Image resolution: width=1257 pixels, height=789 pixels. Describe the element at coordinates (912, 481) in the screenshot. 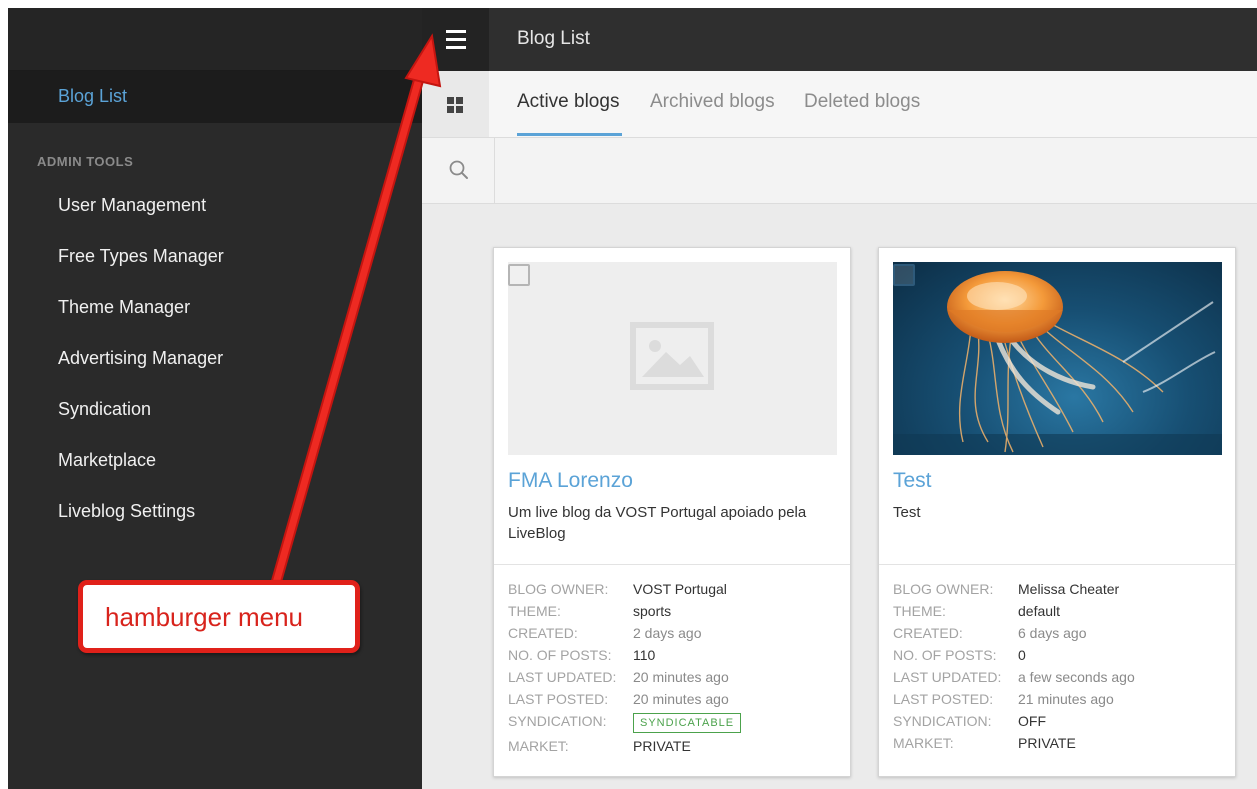

I see `blog-title: Test` at that location.